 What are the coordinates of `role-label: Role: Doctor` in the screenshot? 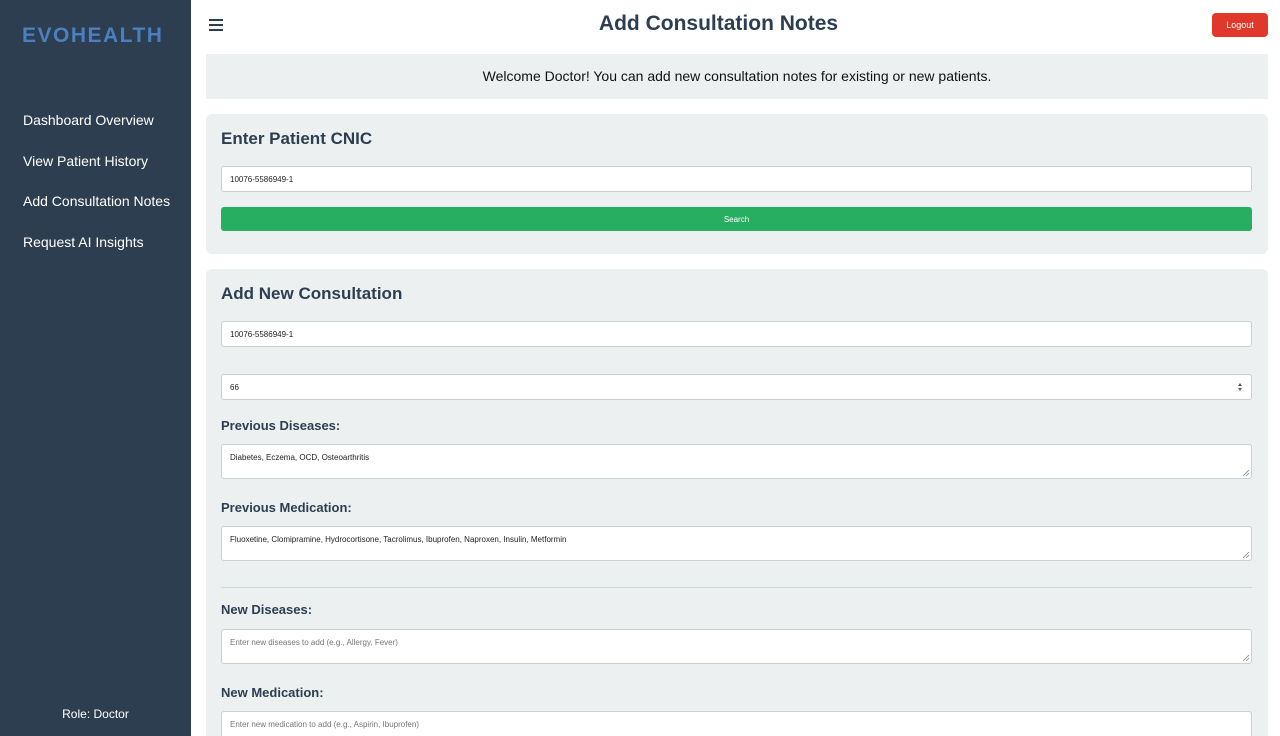 It's located at (95, 714).